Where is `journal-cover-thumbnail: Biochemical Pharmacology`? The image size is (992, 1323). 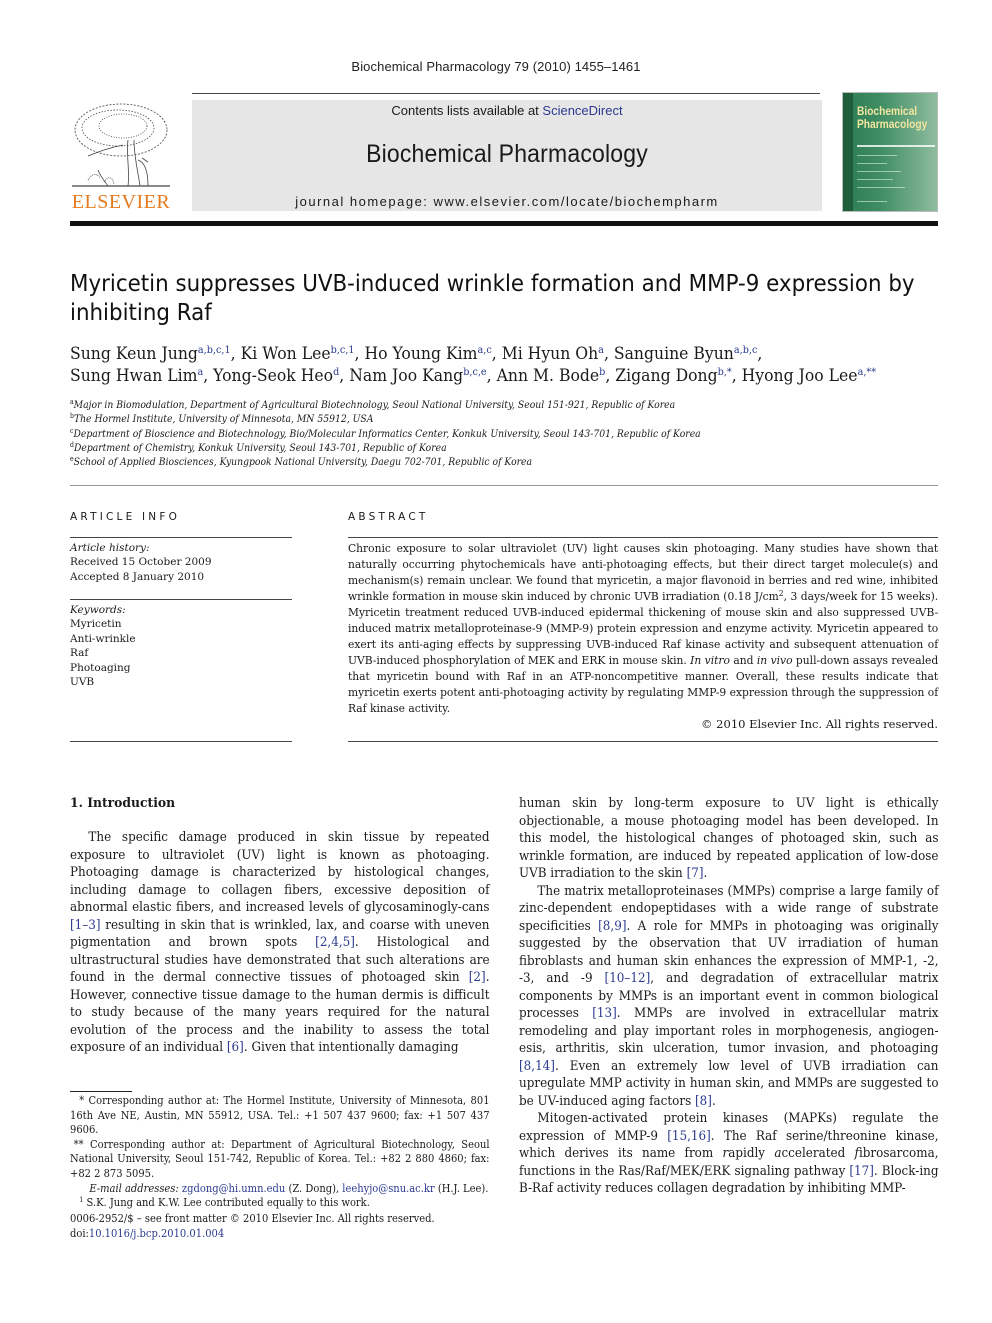 journal-cover-thumbnail: Biochemical Pharmacology is located at coordinates (890, 152).